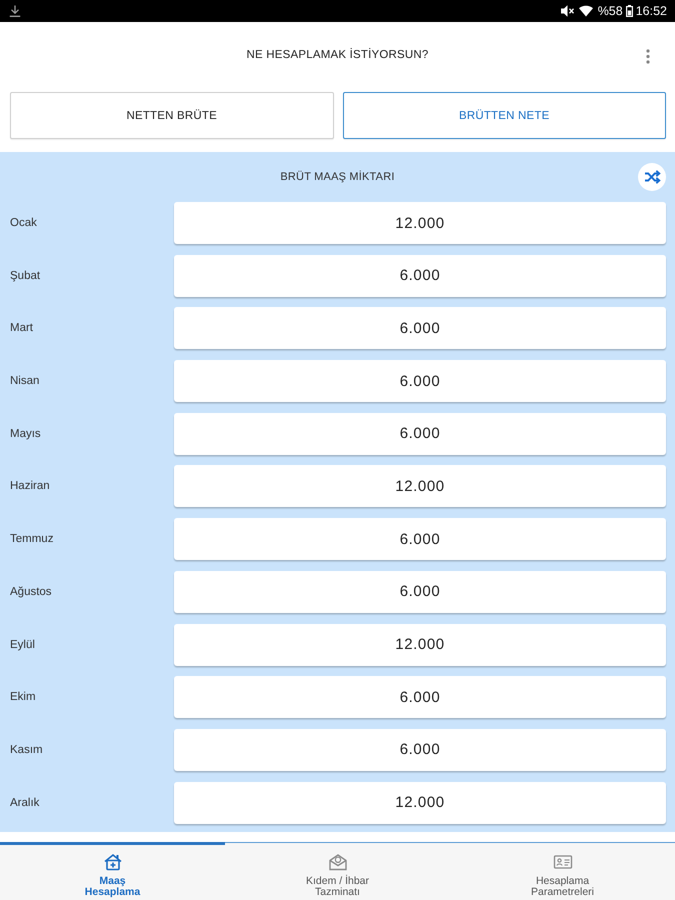 The height and width of the screenshot is (900, 675). Describe the element at coordinates (112, 862) in the screenshot. I see `house-icon` at that location.